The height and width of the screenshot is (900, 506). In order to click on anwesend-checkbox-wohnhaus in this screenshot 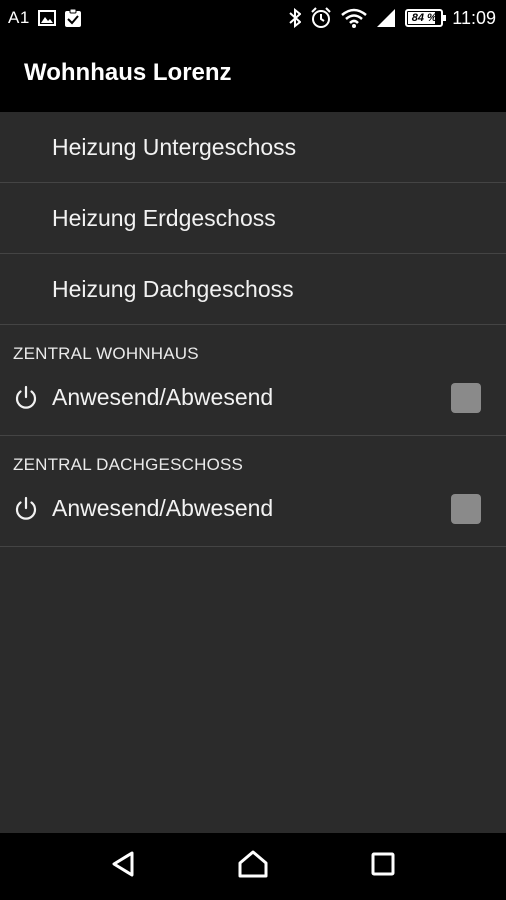, I will do `click(466, 397)`.